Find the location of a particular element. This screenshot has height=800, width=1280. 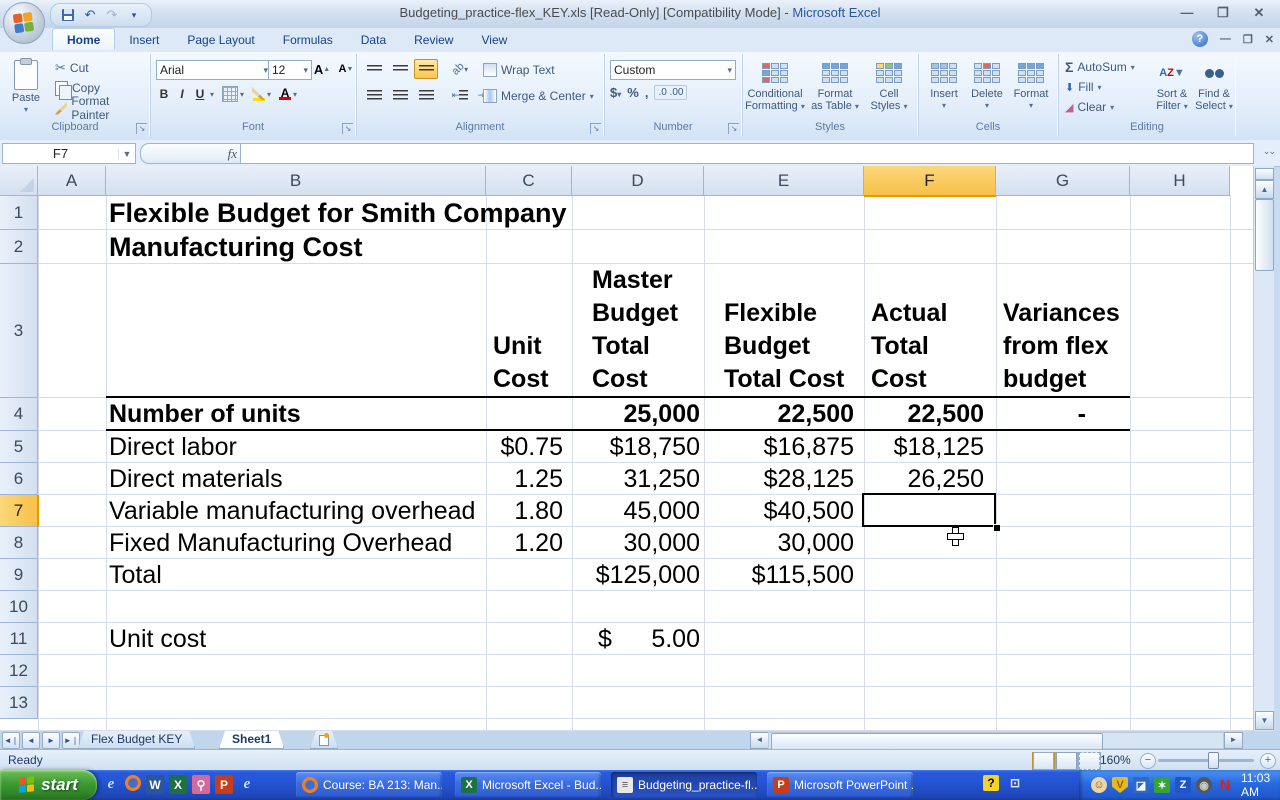

column-header-C: C is located at coordinates (529, 181).